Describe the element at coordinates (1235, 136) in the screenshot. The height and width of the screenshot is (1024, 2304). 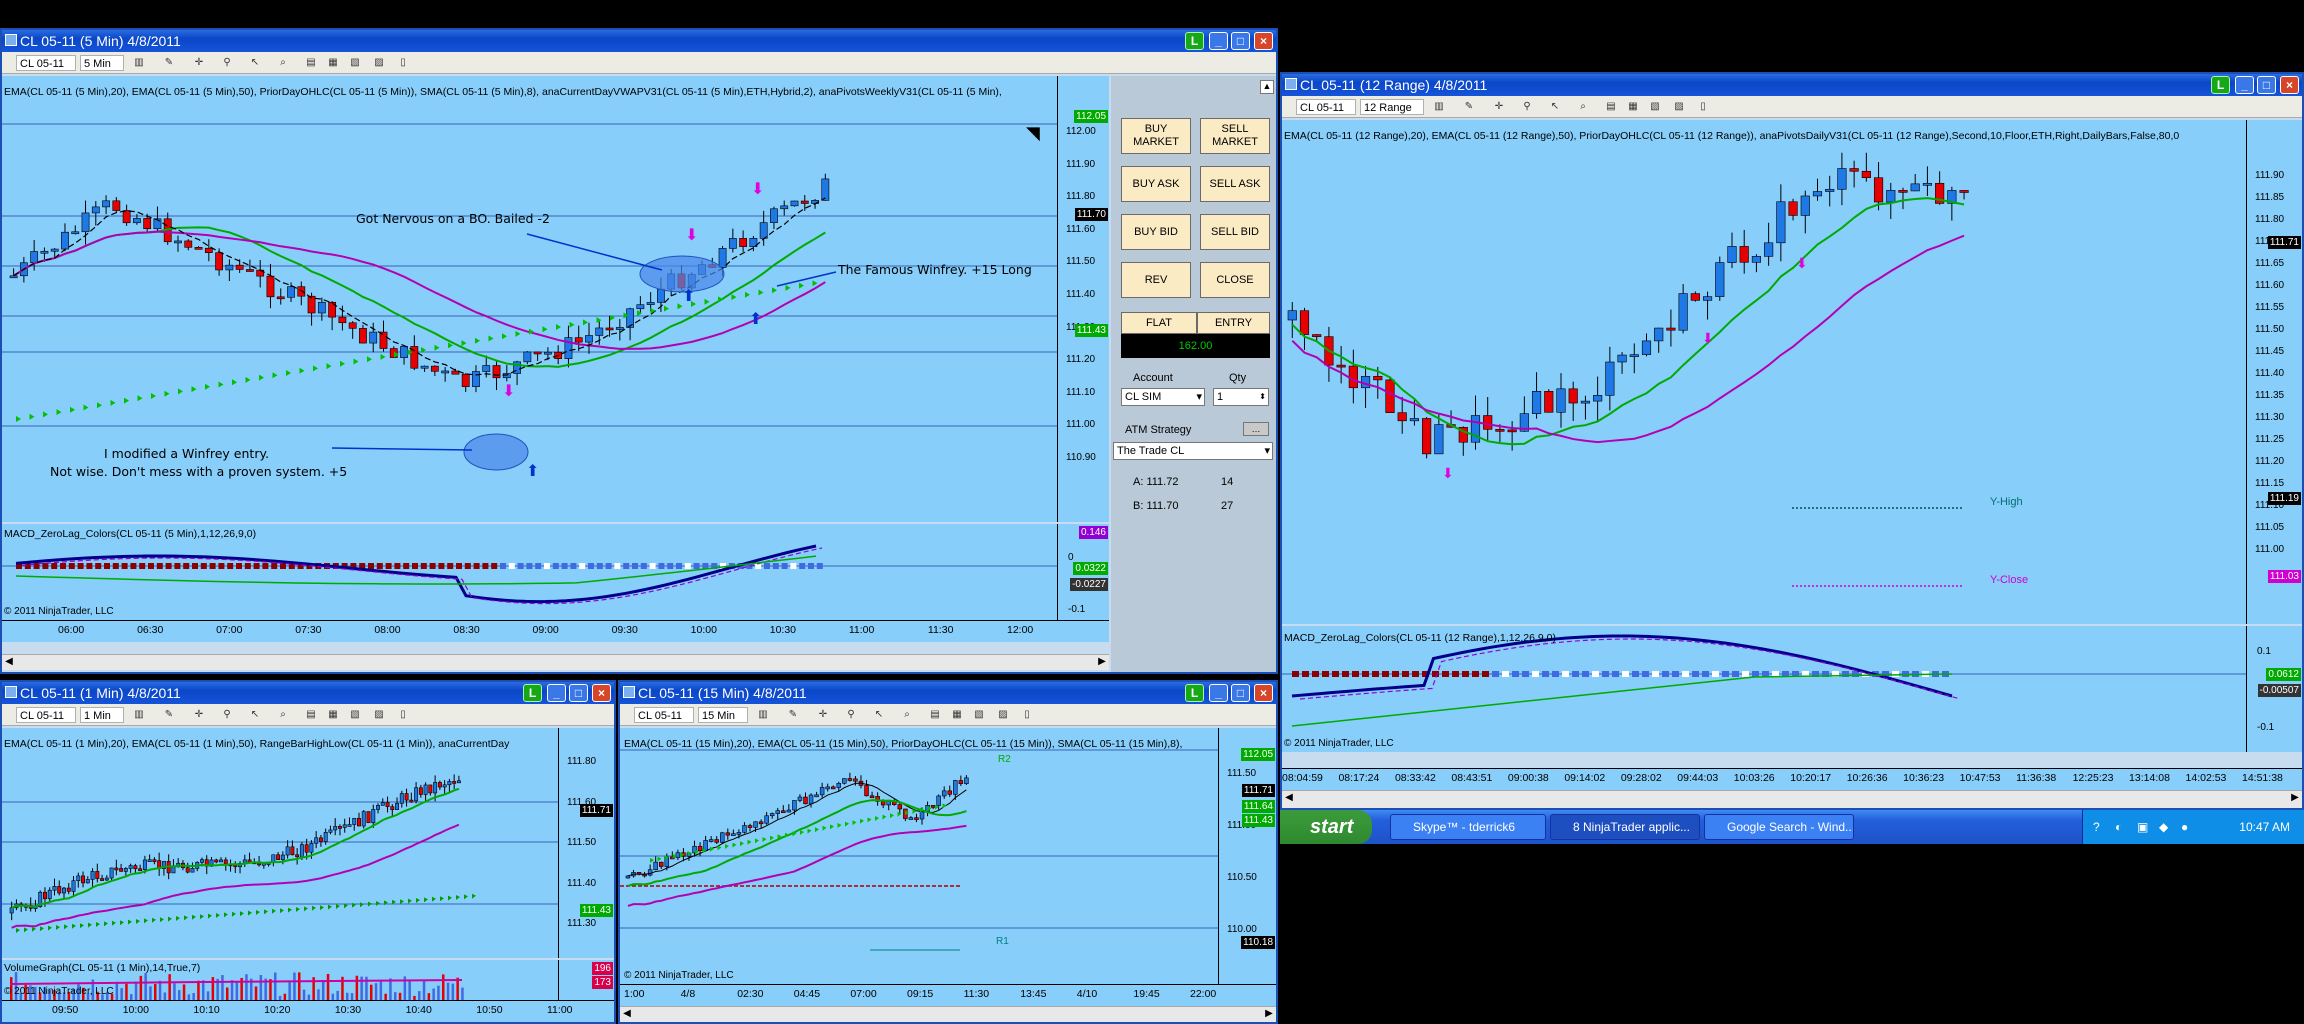
I see `sell-market-button: SELL MARKET` at that location.